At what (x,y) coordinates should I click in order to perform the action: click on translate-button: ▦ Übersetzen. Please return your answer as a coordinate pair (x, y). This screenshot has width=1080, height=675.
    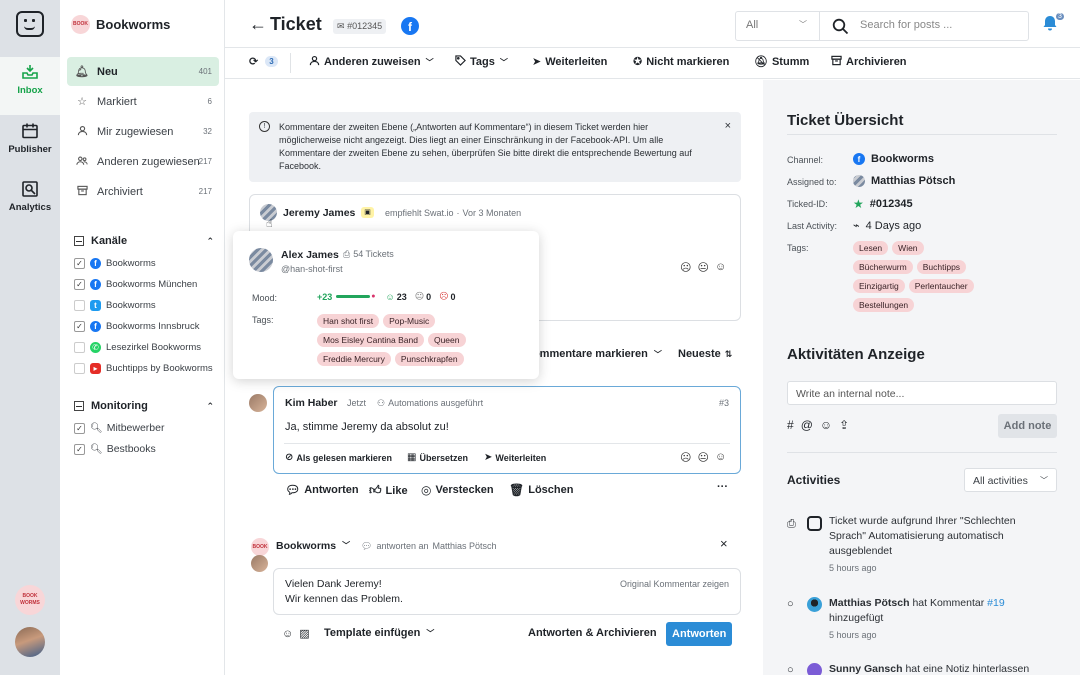
    Looking at the image, I should click on (437, 457).